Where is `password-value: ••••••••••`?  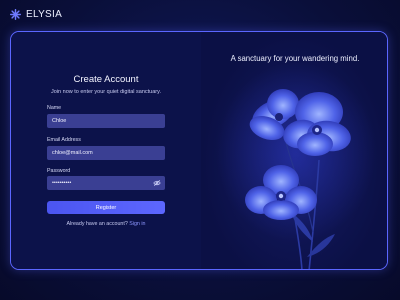 password-value: •••••••••• is located at coordinates (62, 183).